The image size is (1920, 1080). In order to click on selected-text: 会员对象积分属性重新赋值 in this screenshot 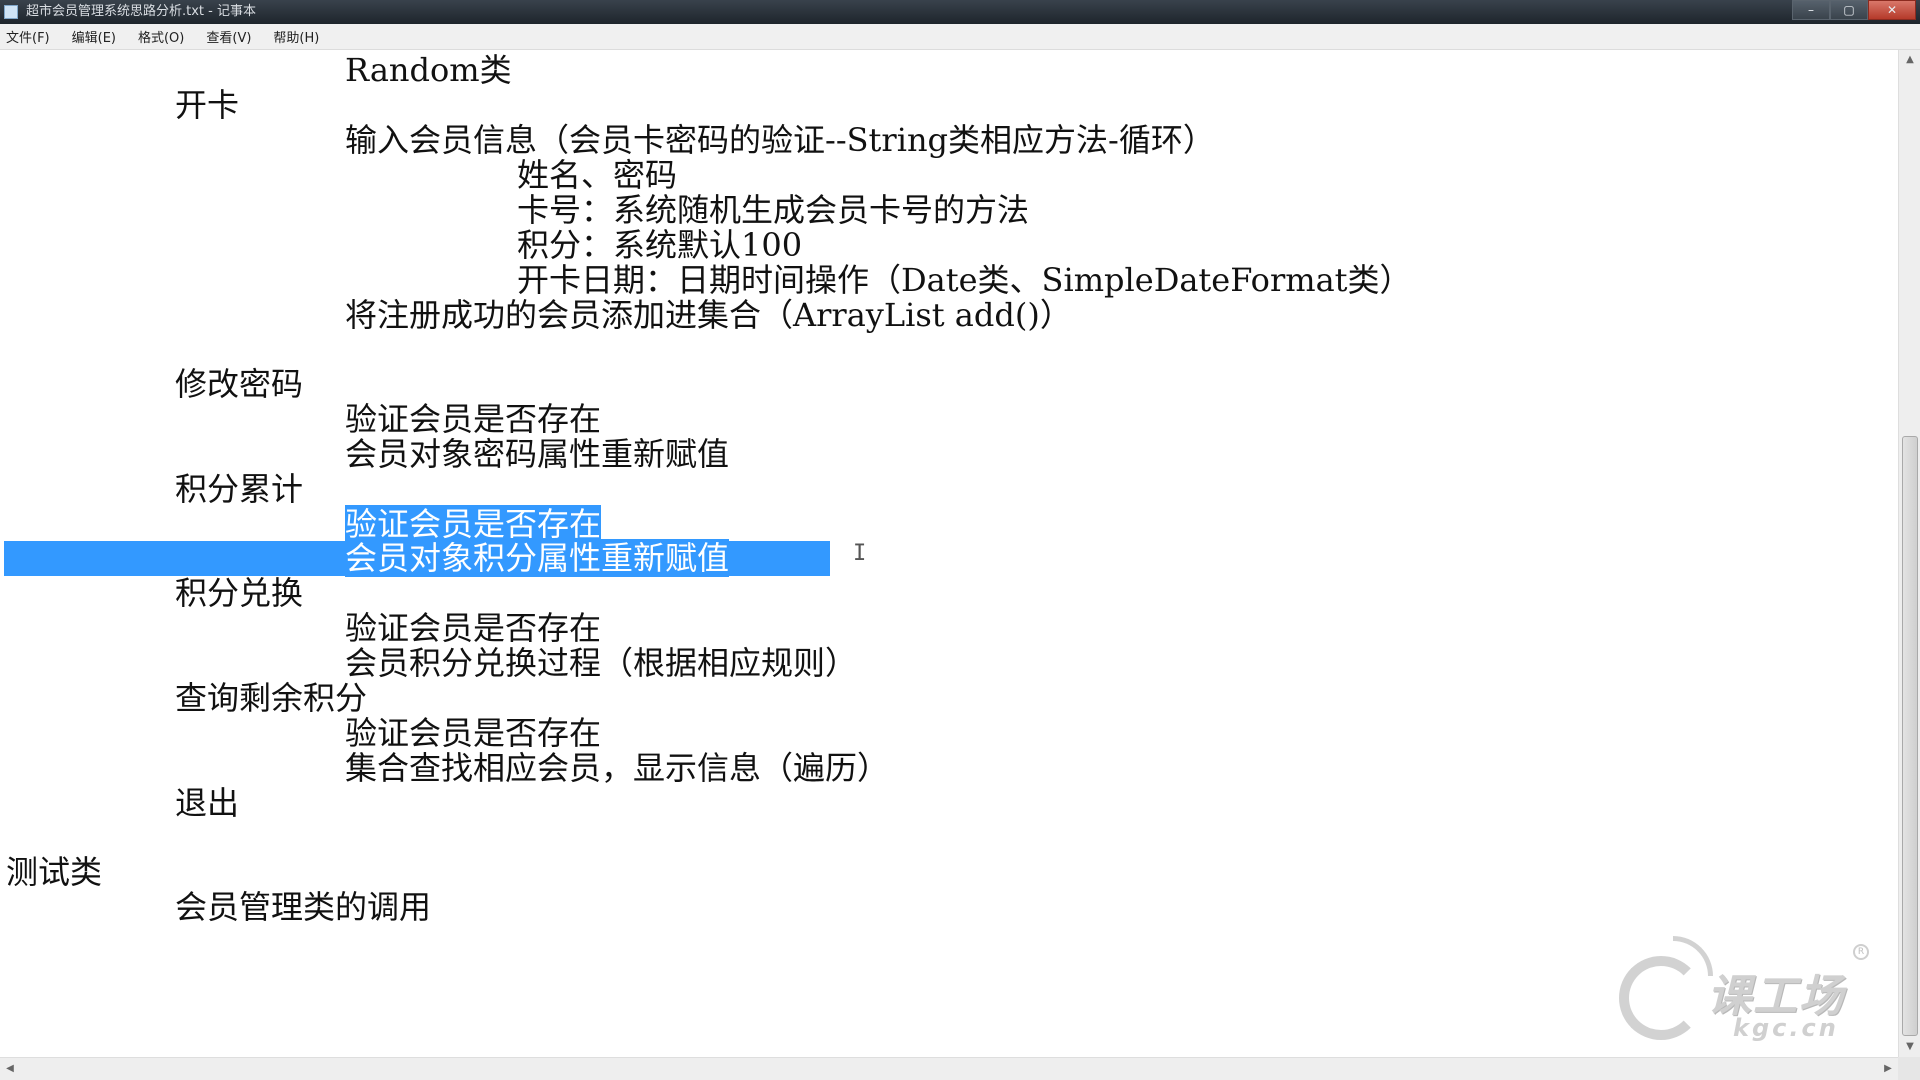, I will do `click(537, 558)`.